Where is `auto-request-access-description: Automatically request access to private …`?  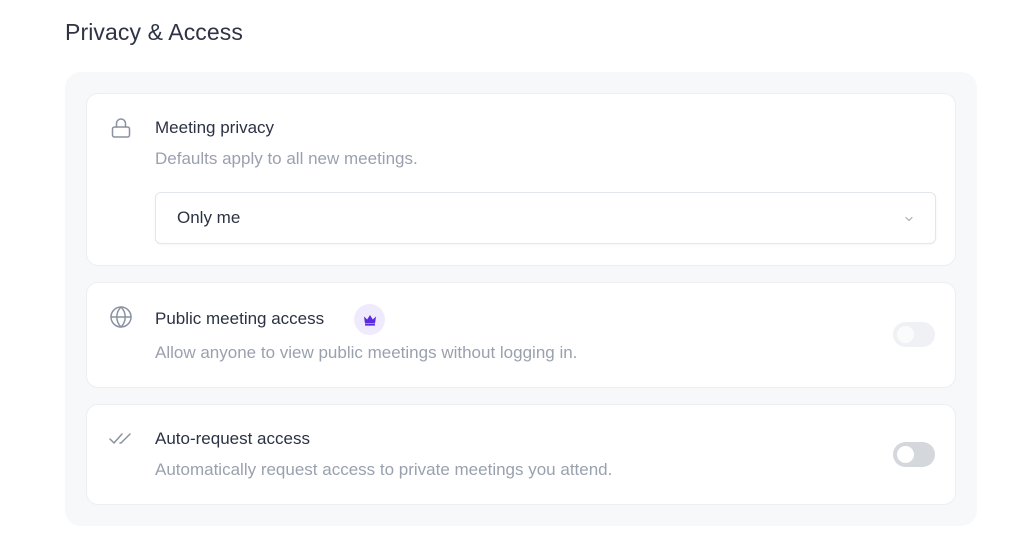 auto-request-access-description: Automatically request access to private … is located at coordinates (384, 469).